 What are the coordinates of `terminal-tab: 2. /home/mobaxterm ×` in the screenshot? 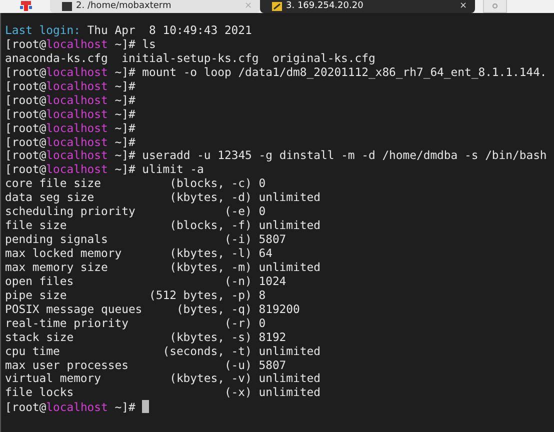 It's located at (155, 6).